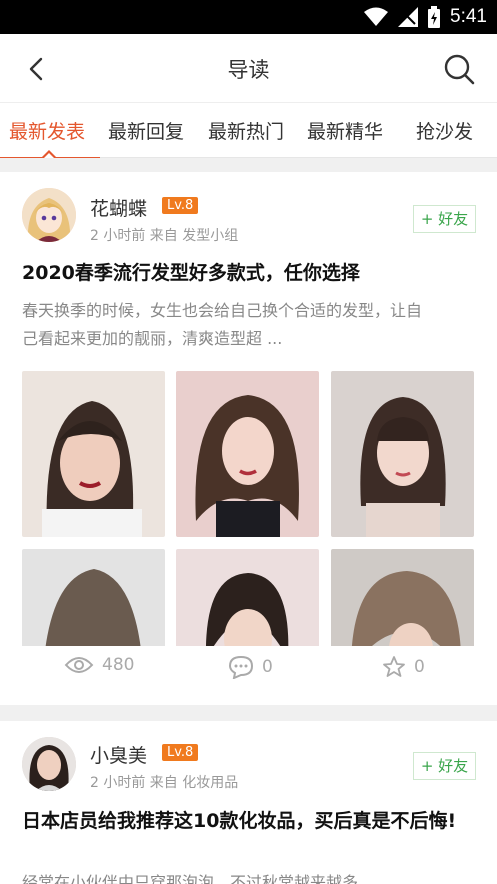 This screenshot has width=497, height=884. I want to click on favorite-count: 0, so click(403, 667).